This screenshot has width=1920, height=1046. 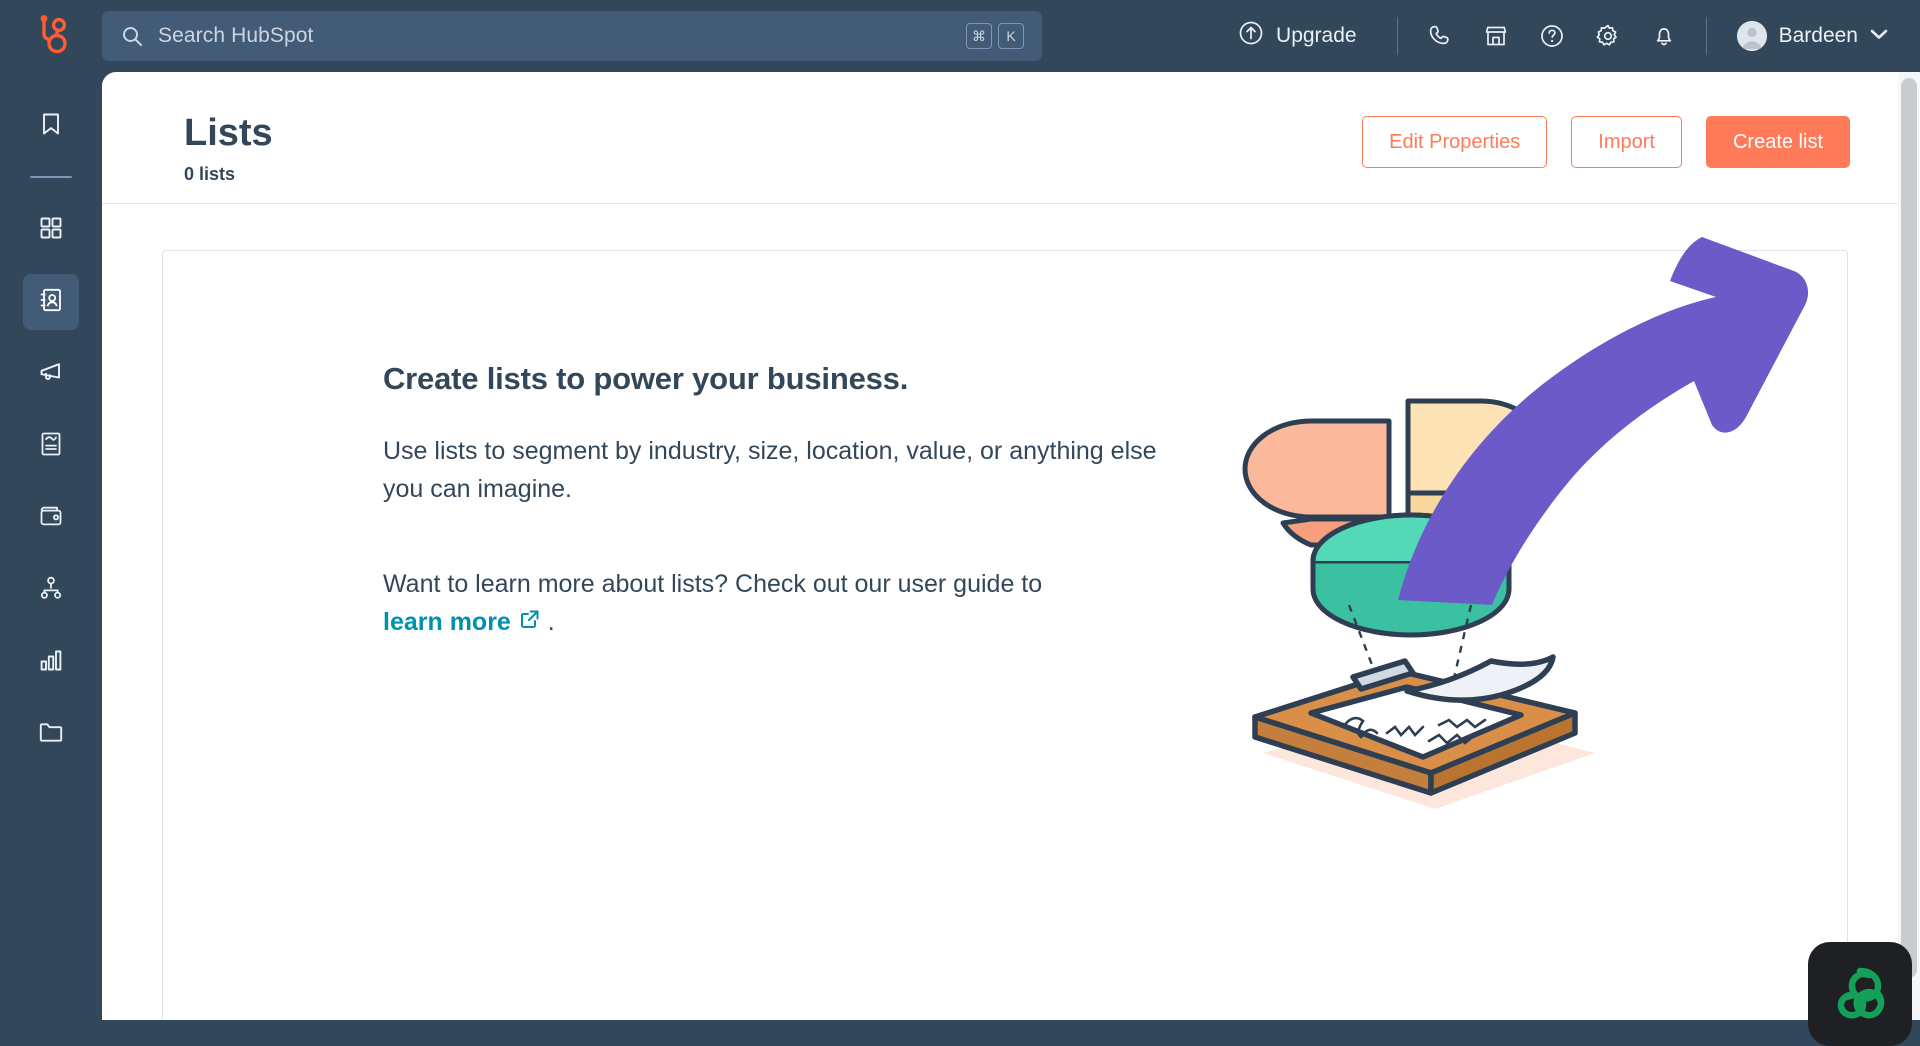 What do you see at coordinates (530, 623) in the screenshot?
I see `external-link-icon` at bounding box center [530, 623].